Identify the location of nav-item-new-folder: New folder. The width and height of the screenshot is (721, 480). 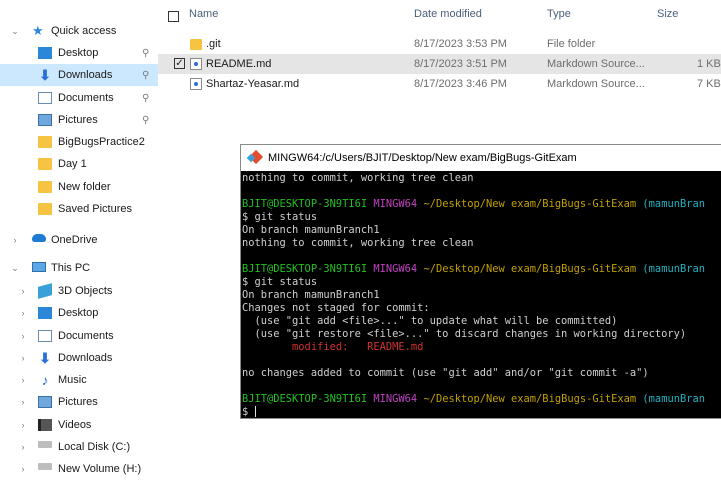
(79, 187).